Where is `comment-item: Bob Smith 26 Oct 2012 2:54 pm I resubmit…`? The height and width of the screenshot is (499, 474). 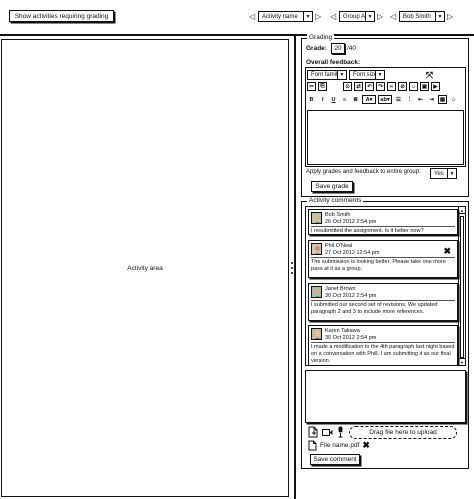 comment-item: Bob Smith 26 Oct 2012 2:54 pm I resubmit… is located at coordinates (383, 222).